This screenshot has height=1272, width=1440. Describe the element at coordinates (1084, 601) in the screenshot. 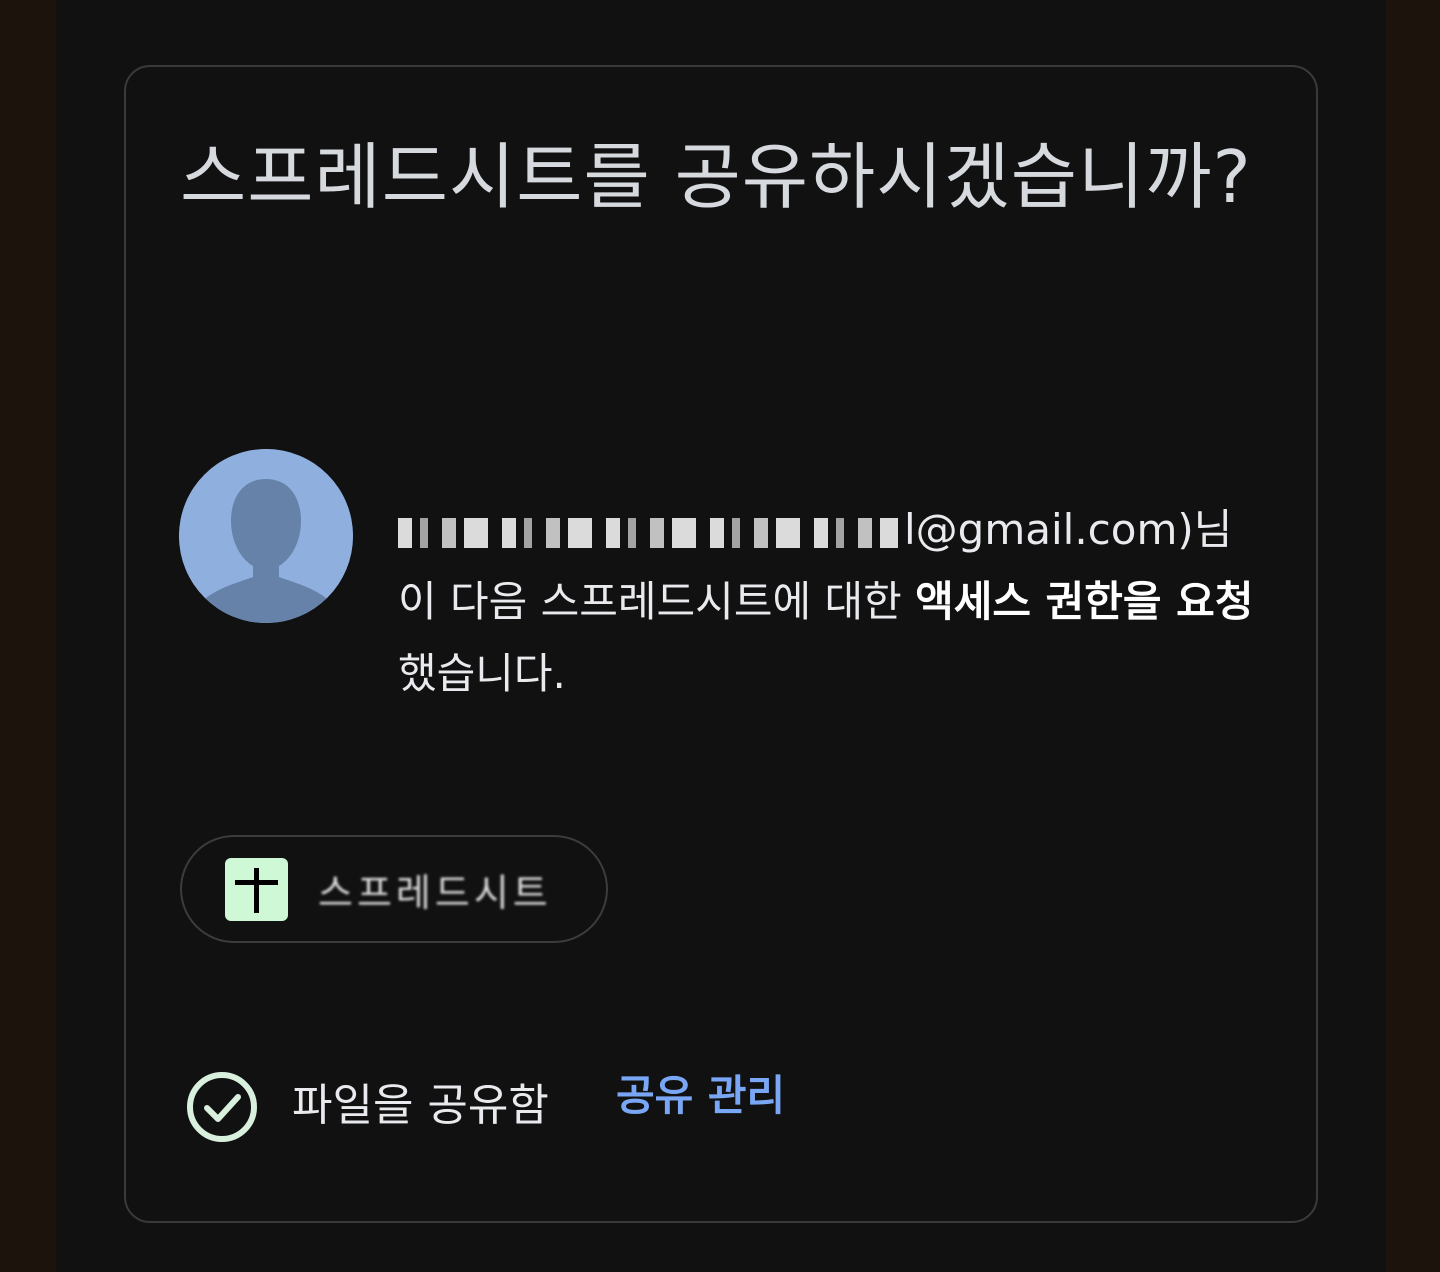

I see `access-request-emphasis: 액세스 권한을 요청` at that location.